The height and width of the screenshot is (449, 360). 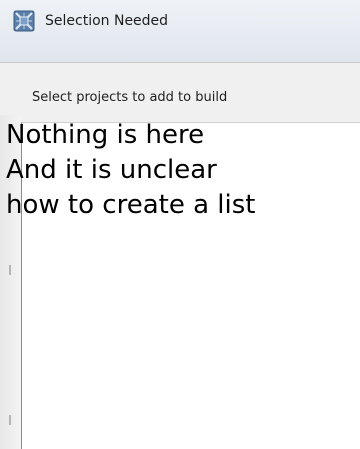 What do you see at coordinates (107, 21) in the screenshot?
I see `dialog-title: Selection Needed` at bounding box center [107, 21].